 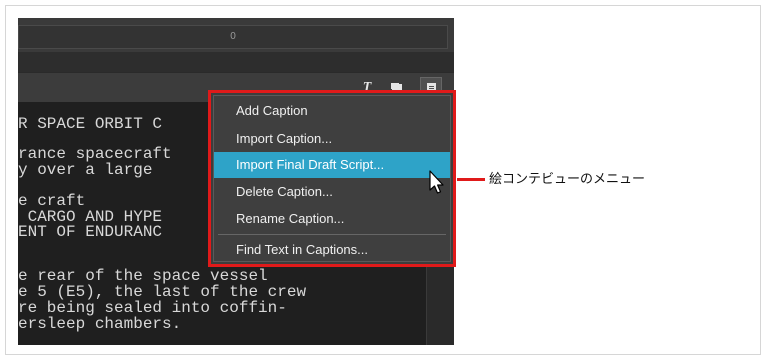 I want to click on frame-number-field: 0, so click(x=233, y=37).